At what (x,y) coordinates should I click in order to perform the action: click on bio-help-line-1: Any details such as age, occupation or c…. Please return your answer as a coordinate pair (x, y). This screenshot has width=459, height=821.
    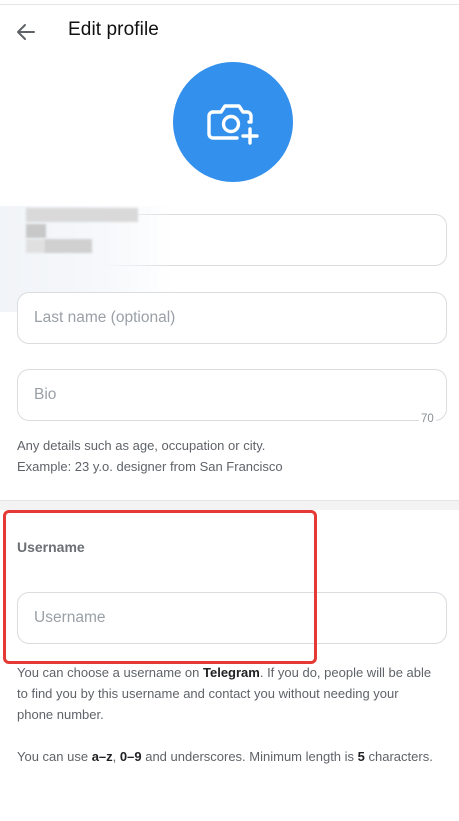
    Looking at the image, I should click on (141, 445).